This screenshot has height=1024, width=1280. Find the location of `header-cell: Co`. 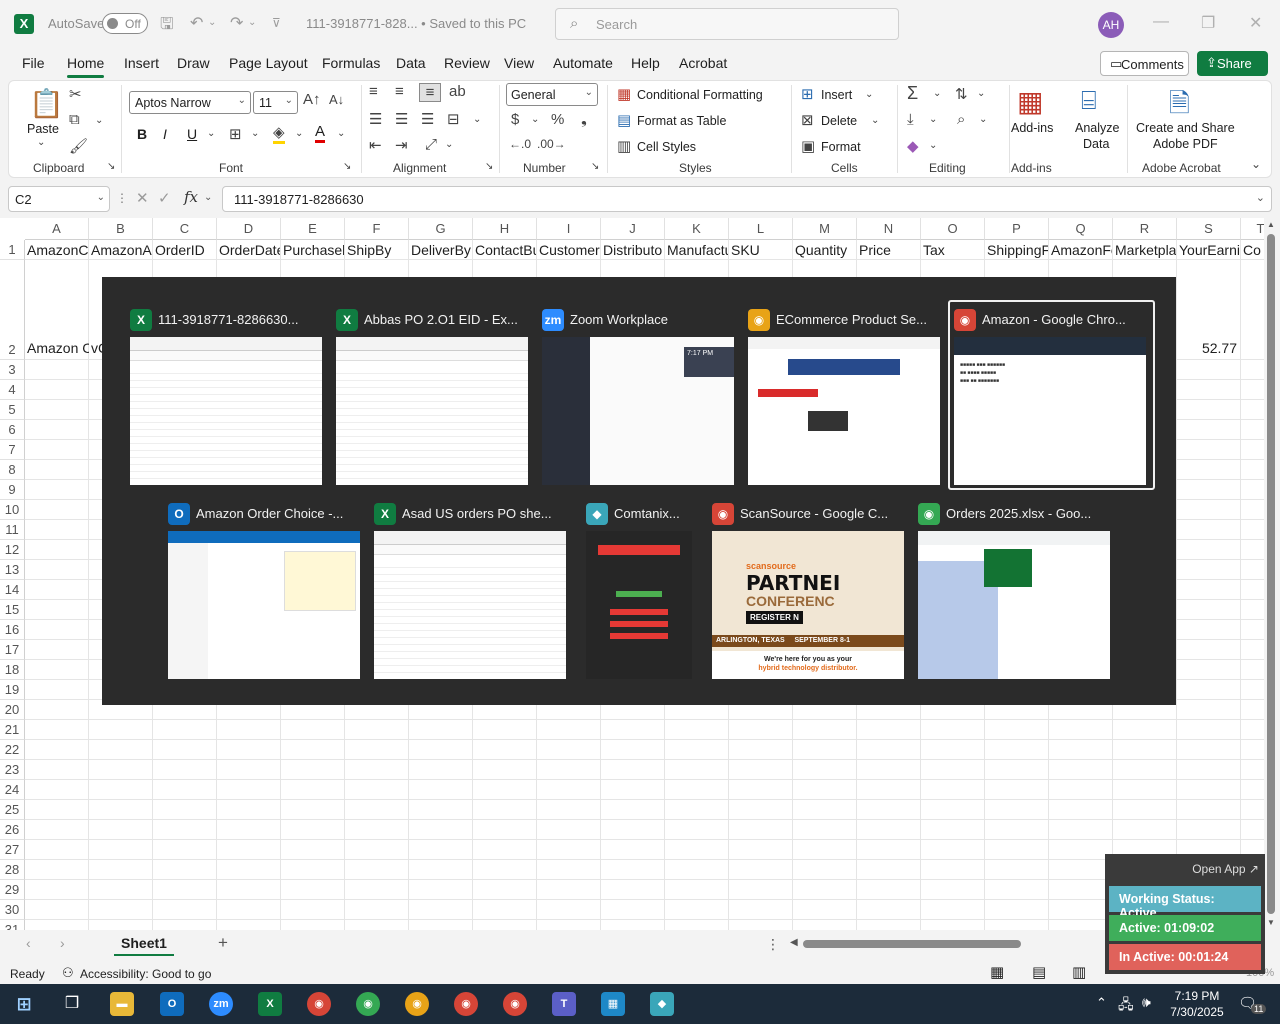

header-cell: Co is located at coordinates (1252, 250).